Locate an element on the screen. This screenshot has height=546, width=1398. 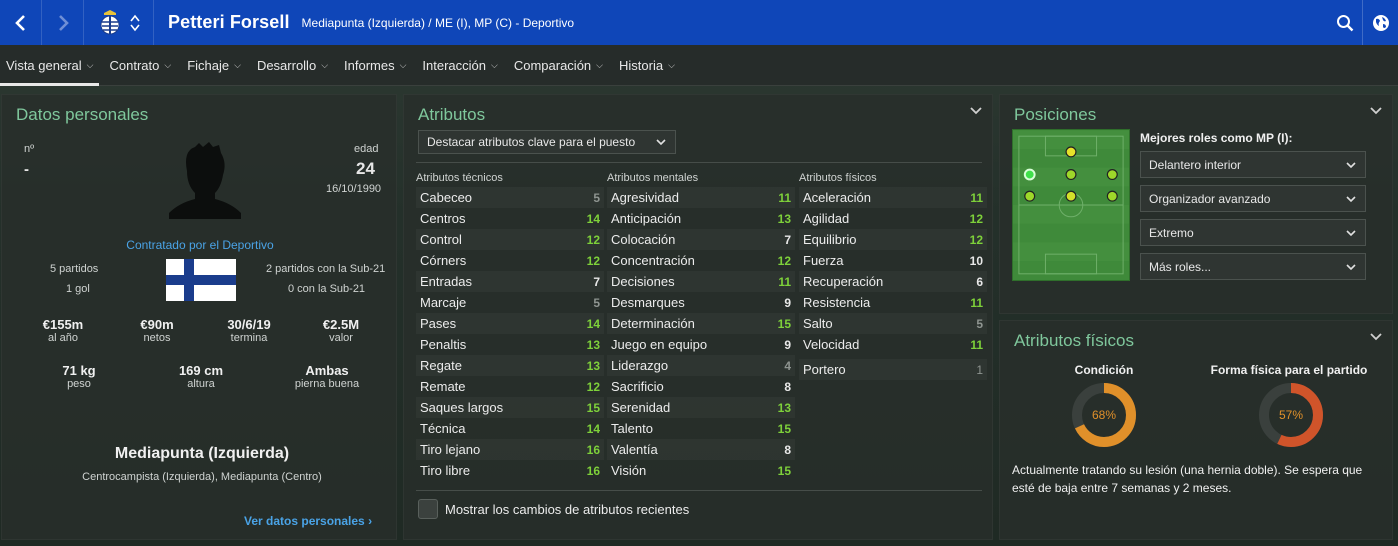
highlight-attributes-select: Destacar atributos clave para el puesto is located at coordinates (547, 142).